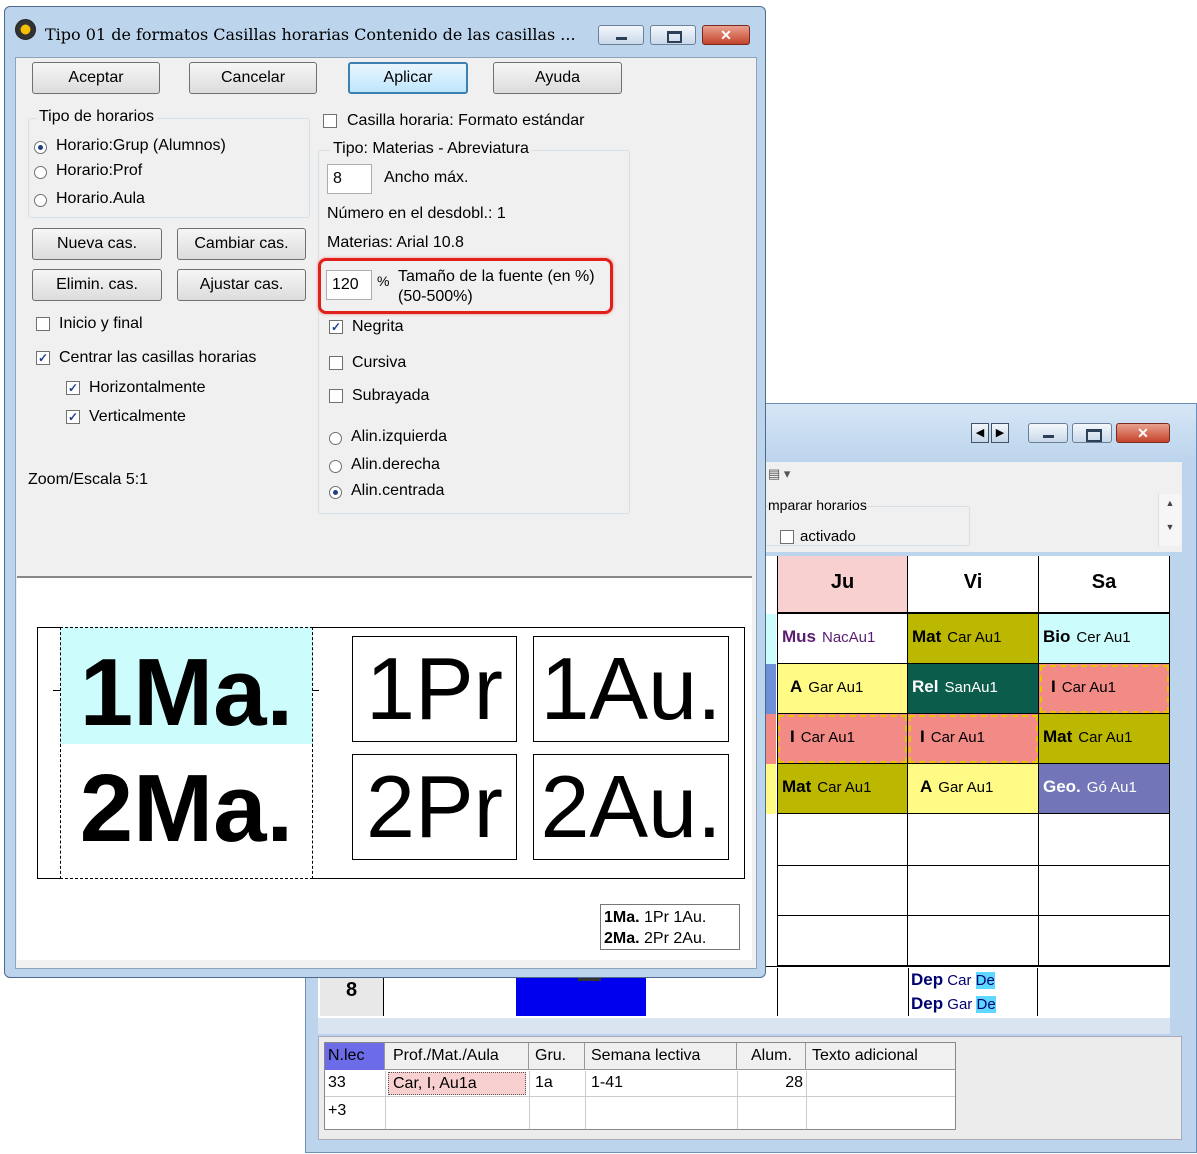 This screenshot has width=1197, height=1154. I want to click on activated-checkbox, so click(787, 537).